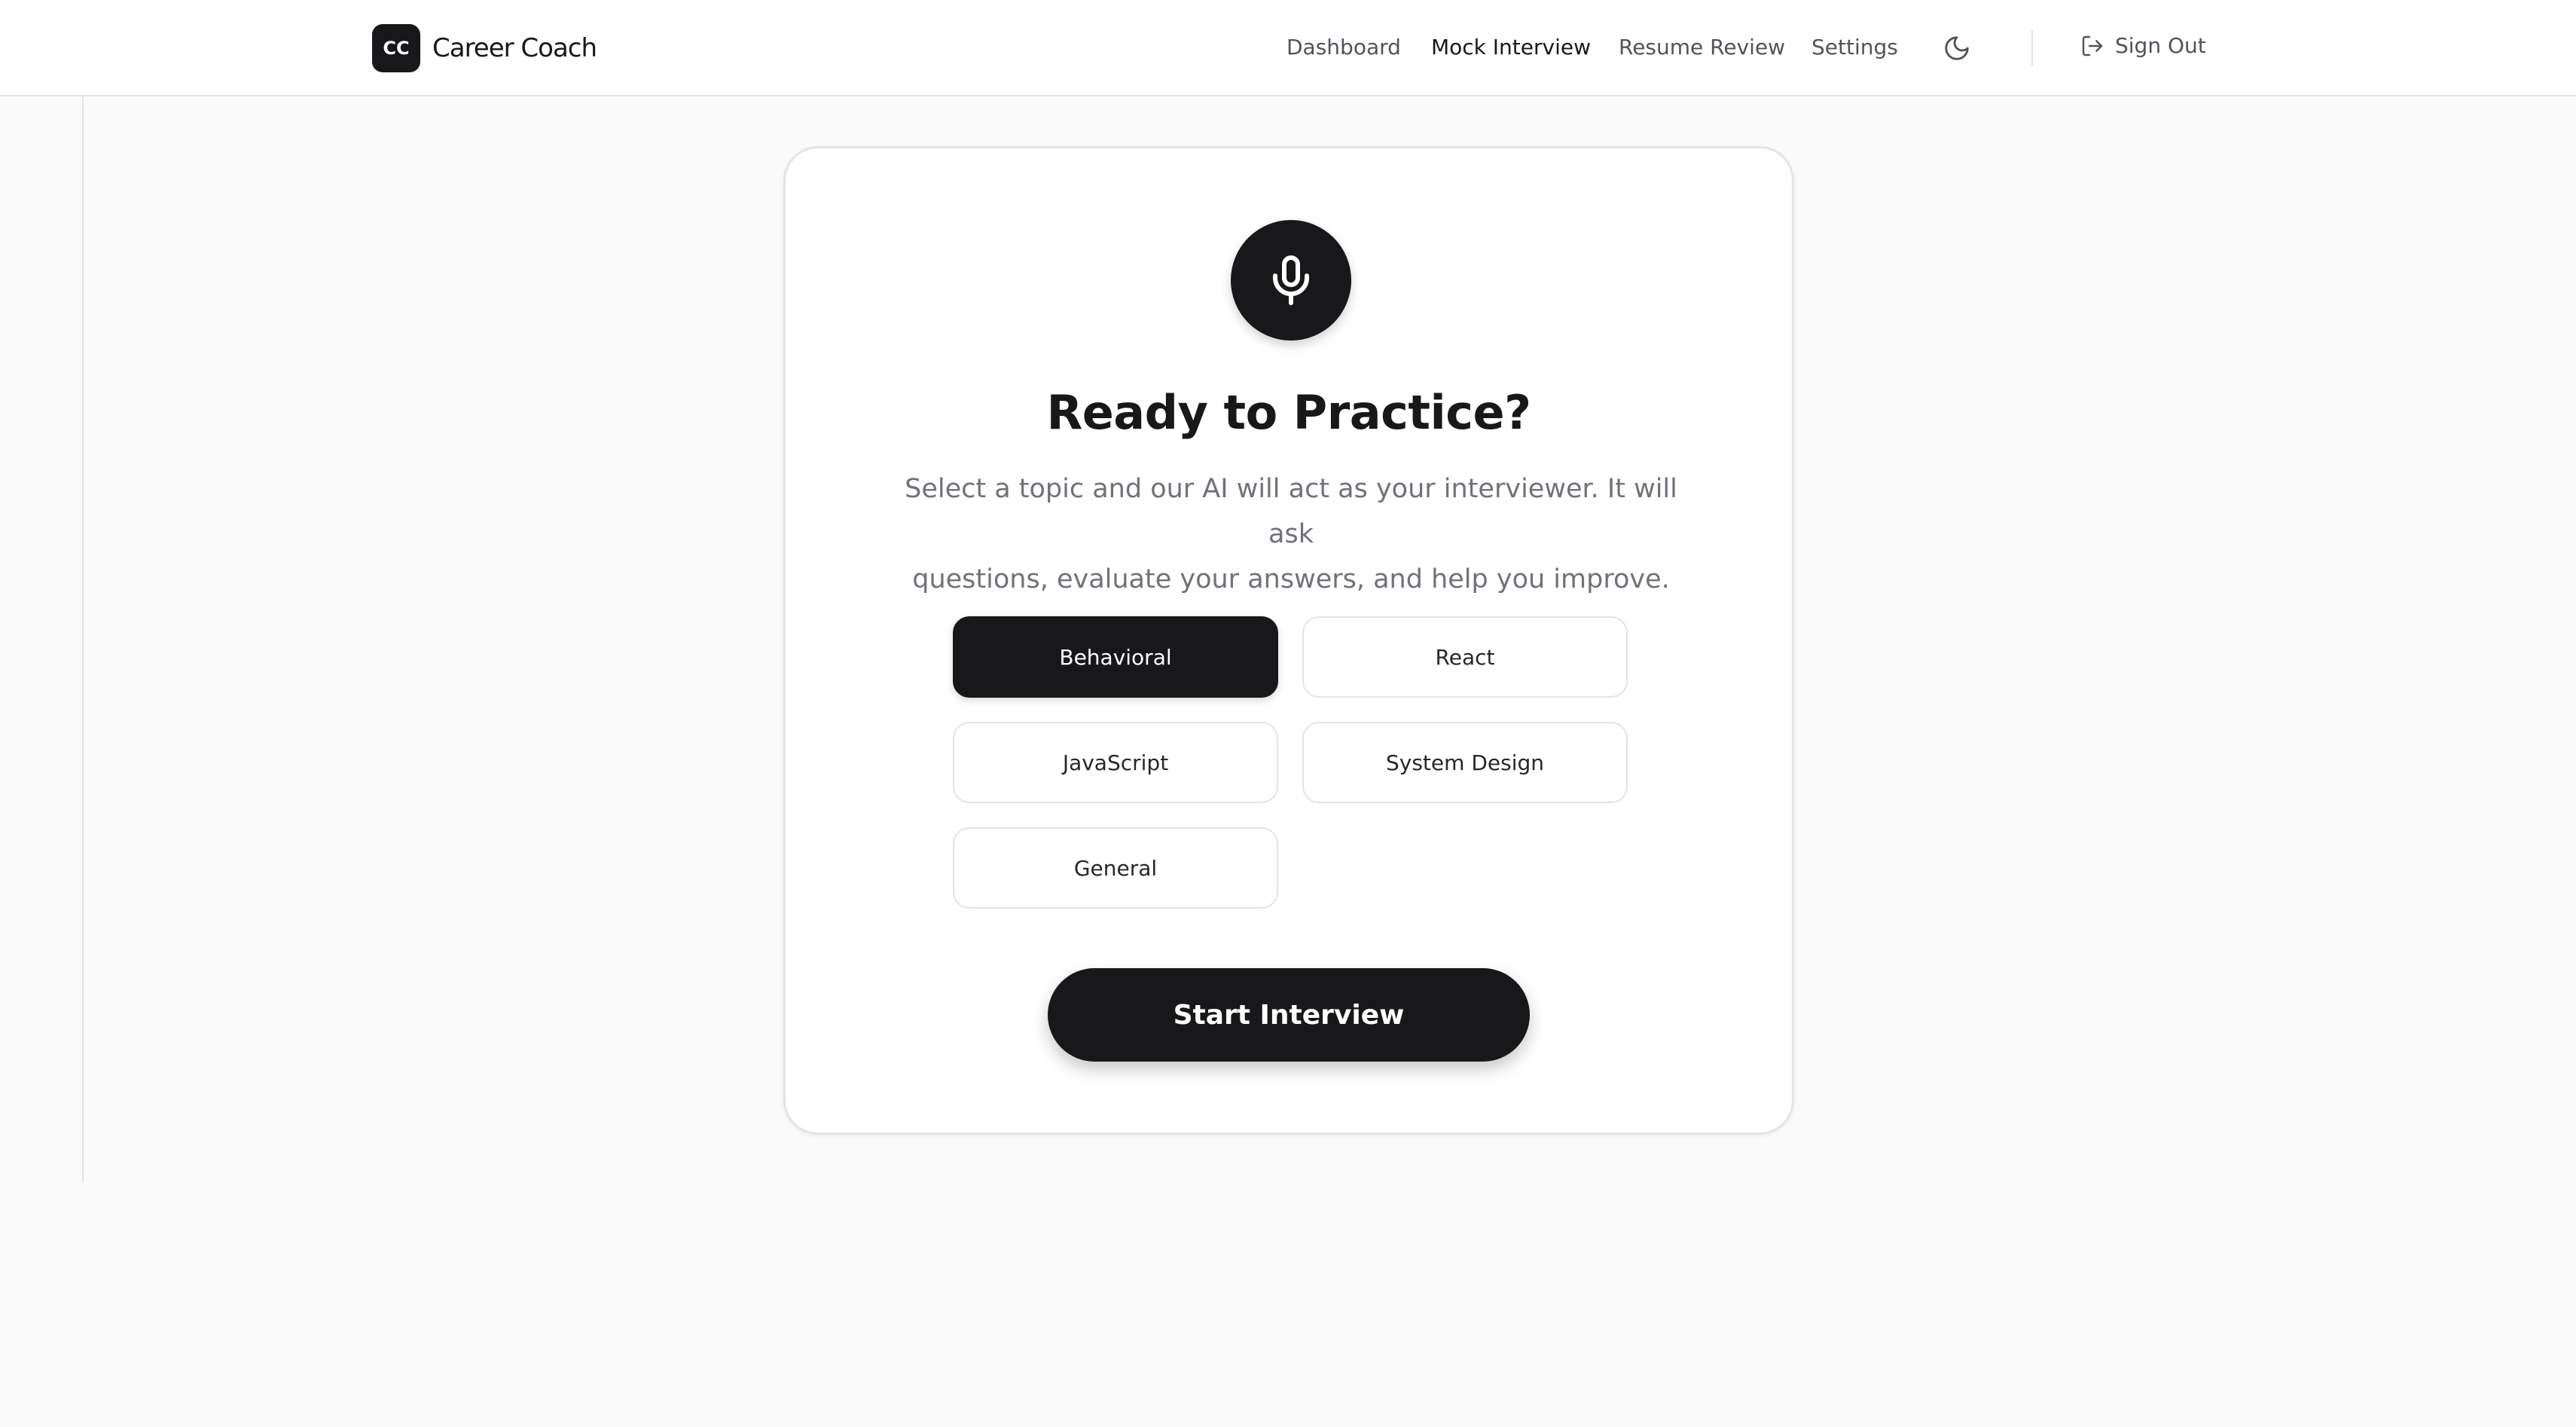 This screenshot has width=2576, height=1427. What do you see at coordinates (515, 48) in the screenshot?
I see `brand-name: Career Coach` at bounding box center [515, 48].